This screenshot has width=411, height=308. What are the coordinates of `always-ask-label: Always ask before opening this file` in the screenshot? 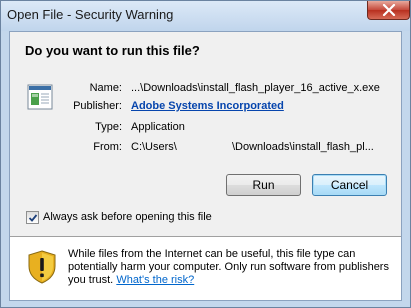 It's located at (127, 217).